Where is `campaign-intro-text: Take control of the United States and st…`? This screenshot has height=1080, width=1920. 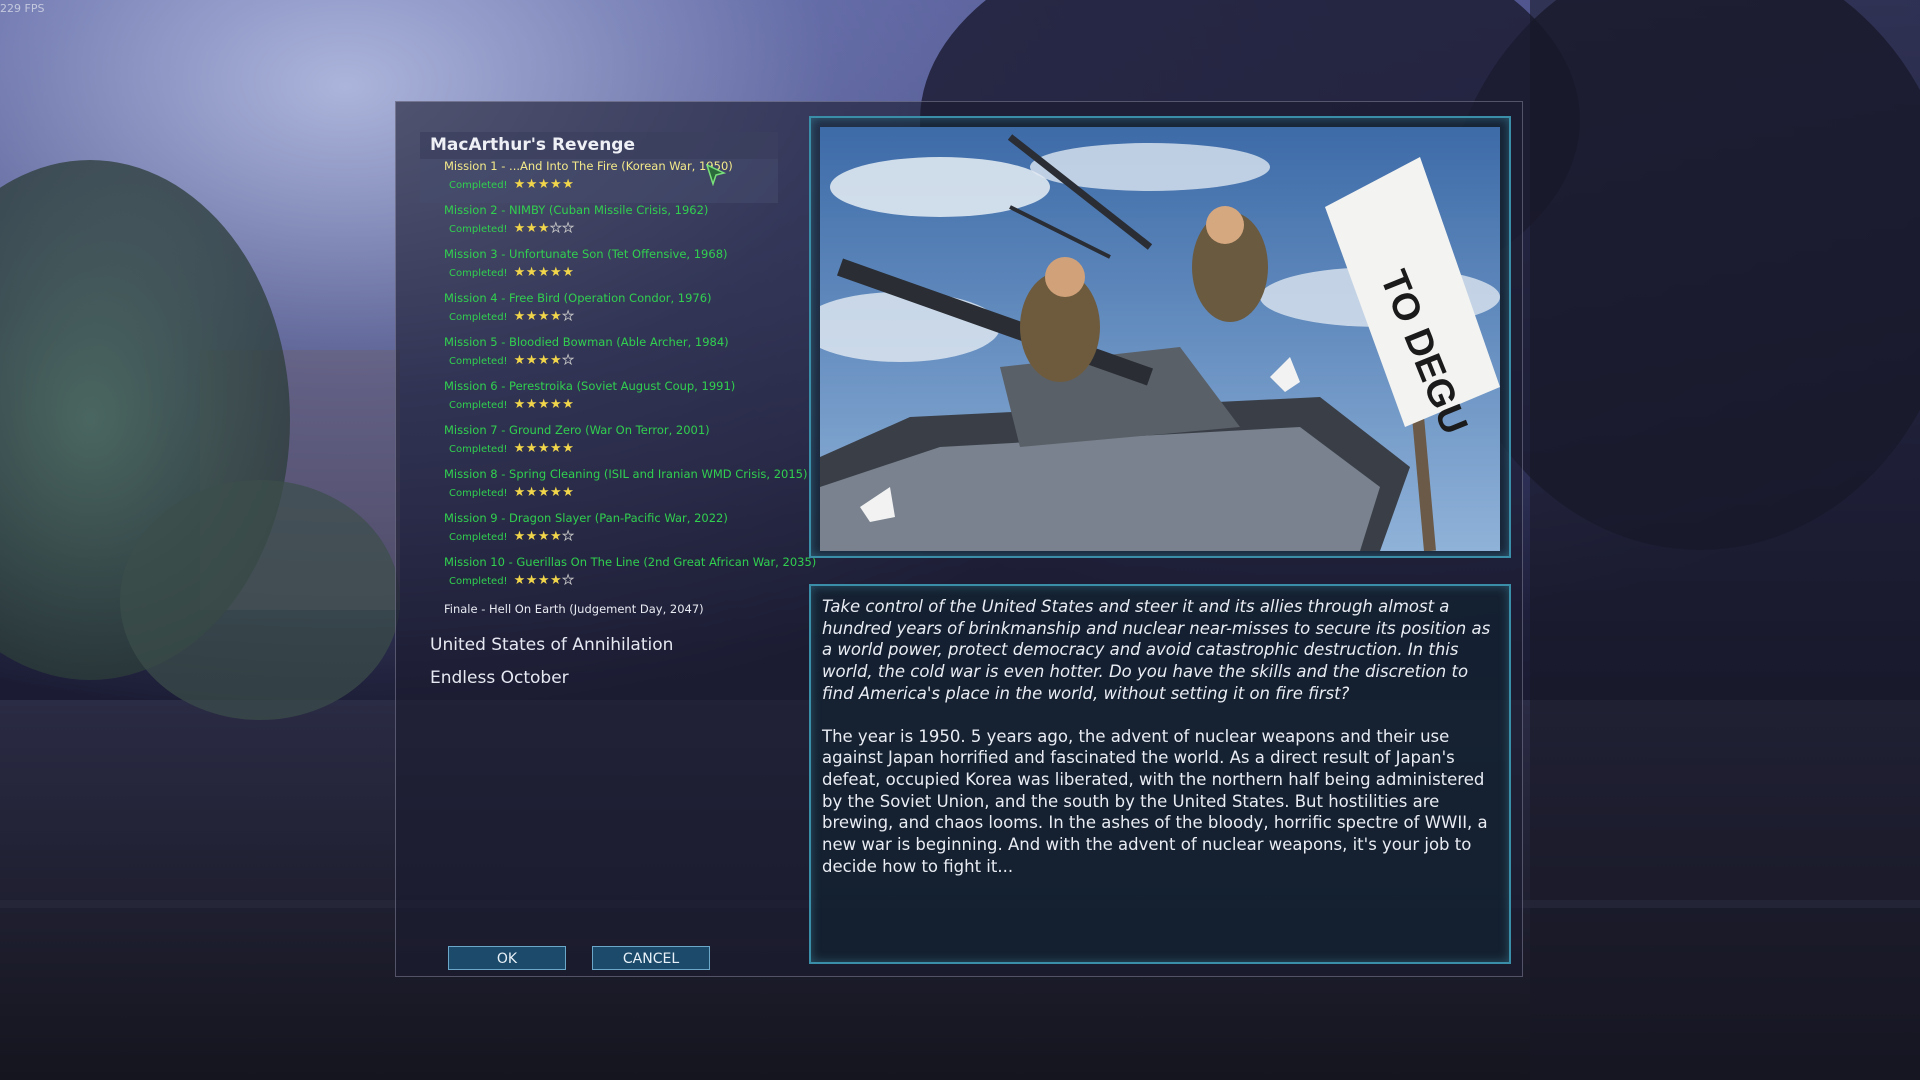 campaign-intro-text: Take control of the United States and st… is located at coordinates (1156, 650).